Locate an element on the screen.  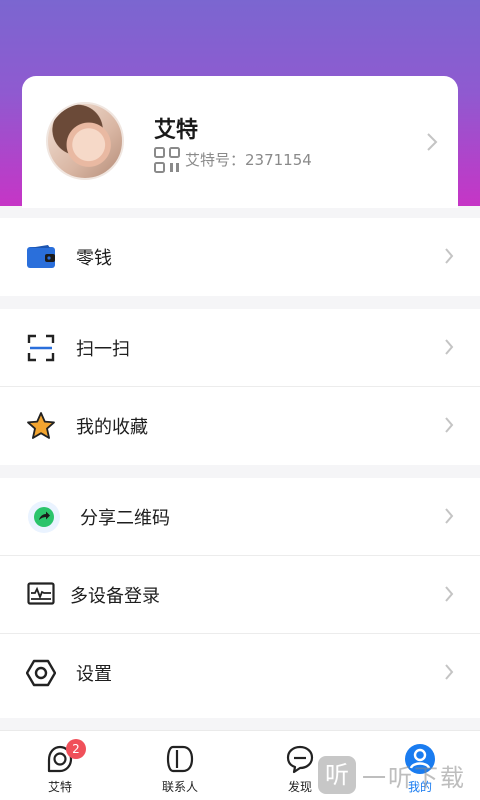
profile-name: 艾特 is located at coordinates (176, 130).